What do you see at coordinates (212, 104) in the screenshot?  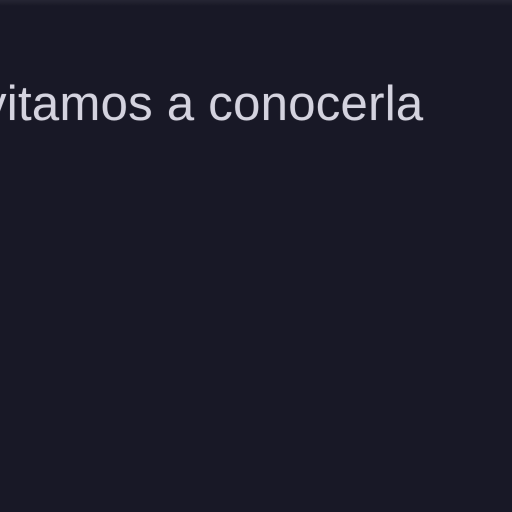 I see `caption-text: vitamos a conocerla` at bounding box center [212, 104].